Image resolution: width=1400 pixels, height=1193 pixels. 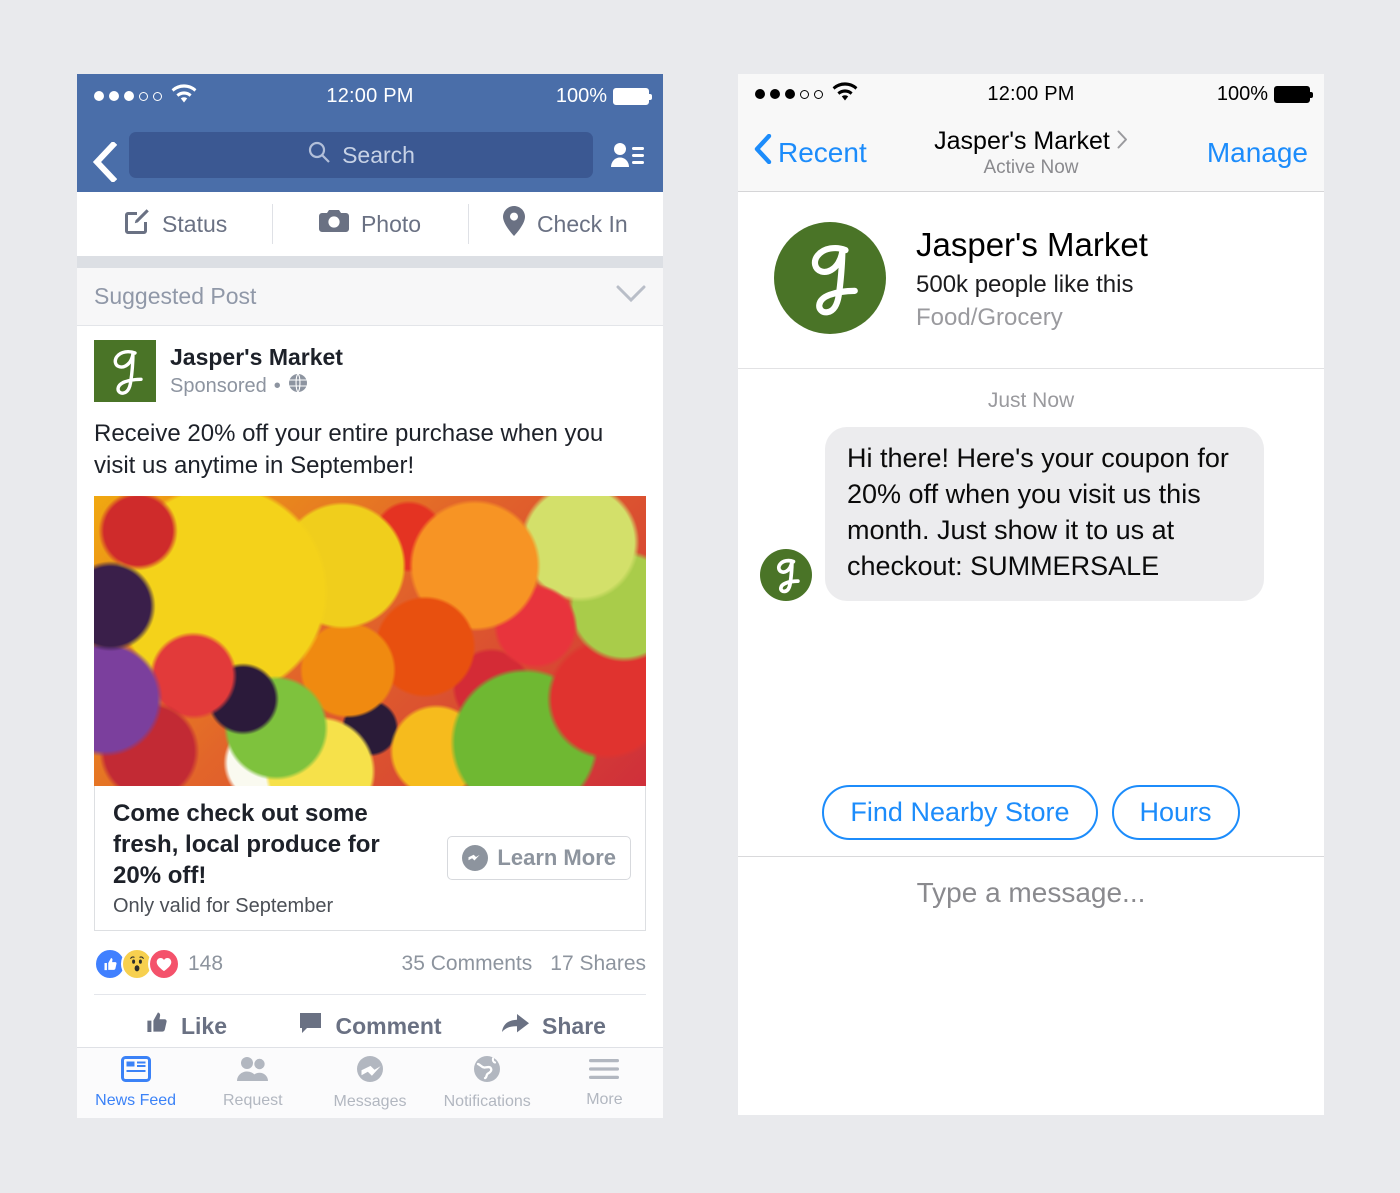 What do you see at coordinates (136, 1100) in the screenshot?
I see `tab-news-feed-label: News Feed` at bounding box center [136, 1100].